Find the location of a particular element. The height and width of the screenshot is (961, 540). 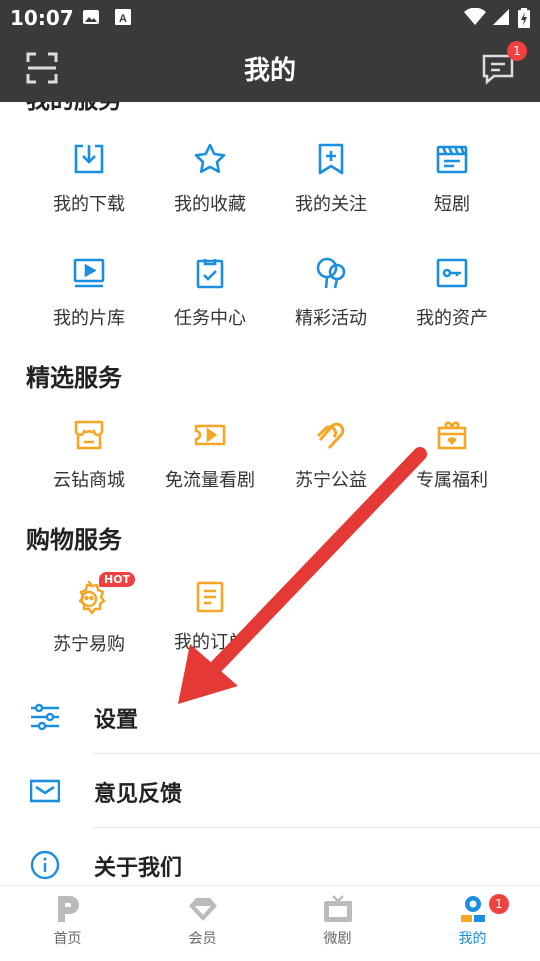

service-my-assets: 我的资产 is located at coordinates (452, 293).